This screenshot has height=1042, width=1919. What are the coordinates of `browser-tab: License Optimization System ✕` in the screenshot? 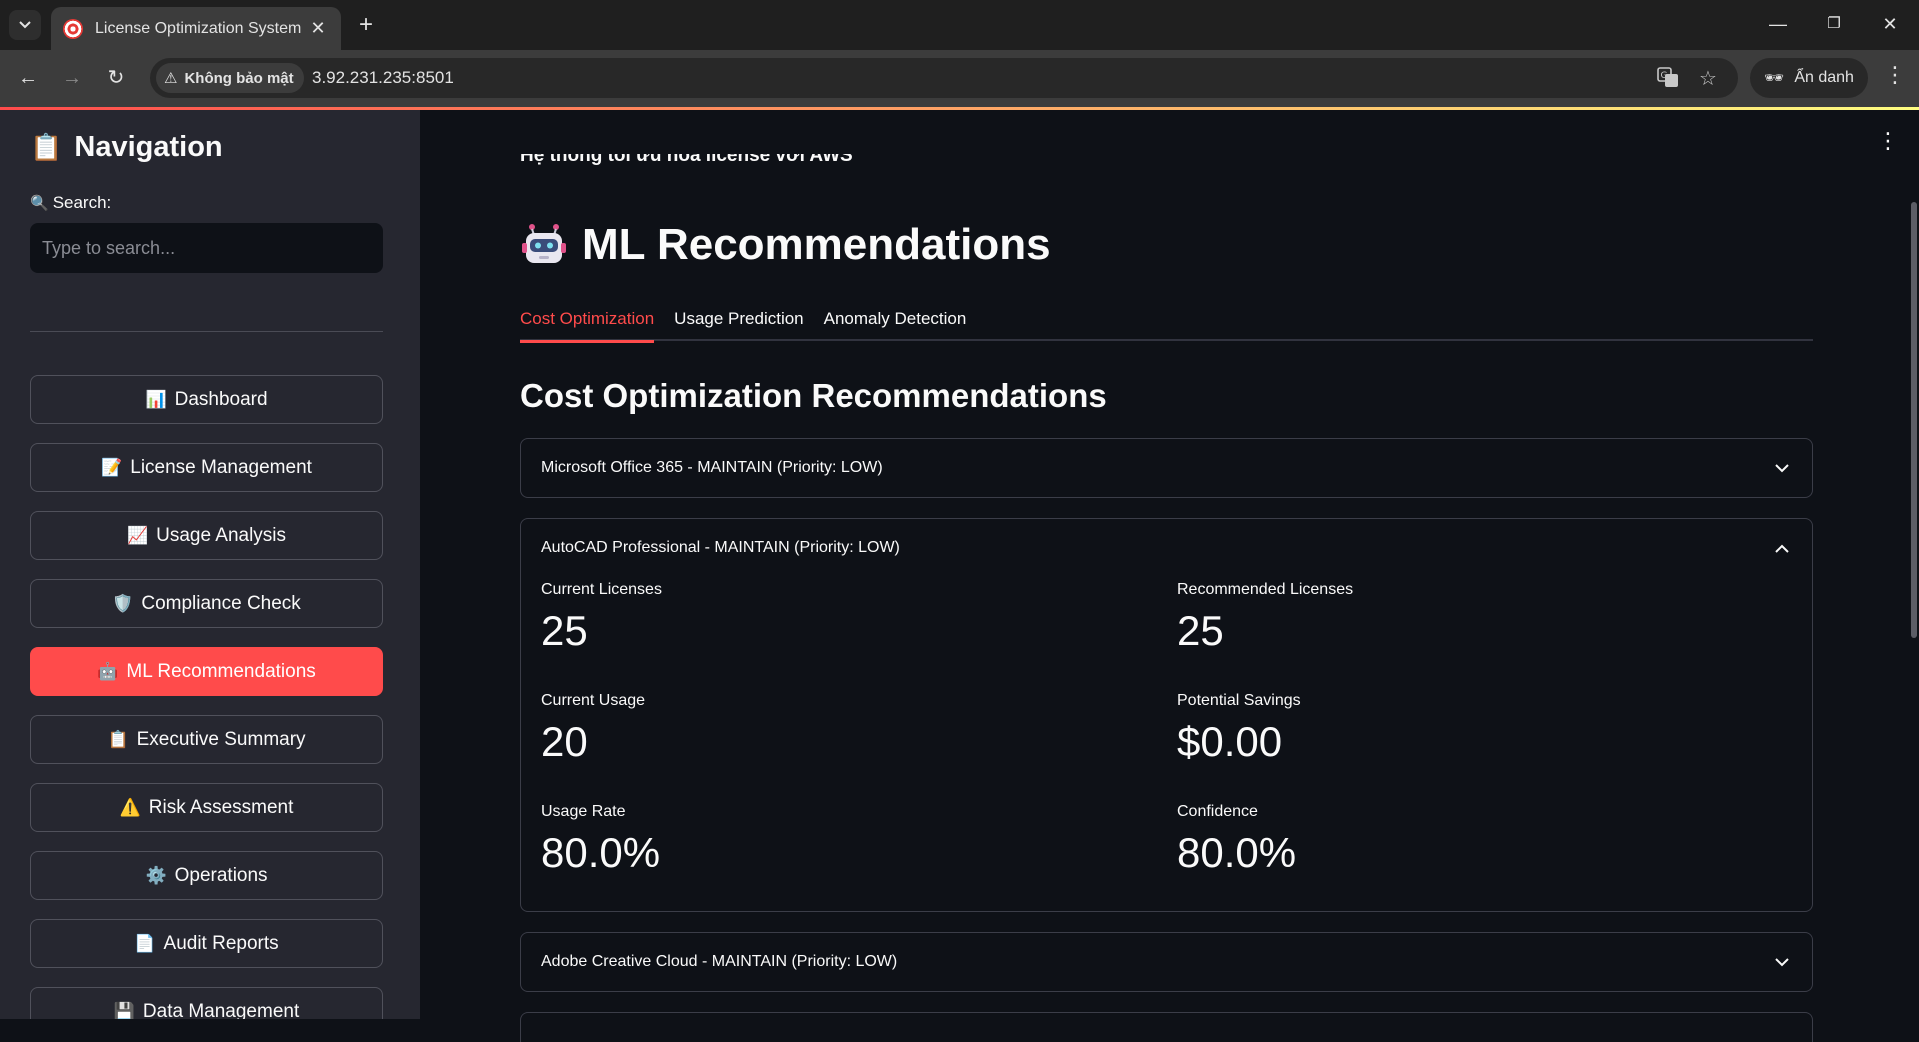 It's located at (196, 28).